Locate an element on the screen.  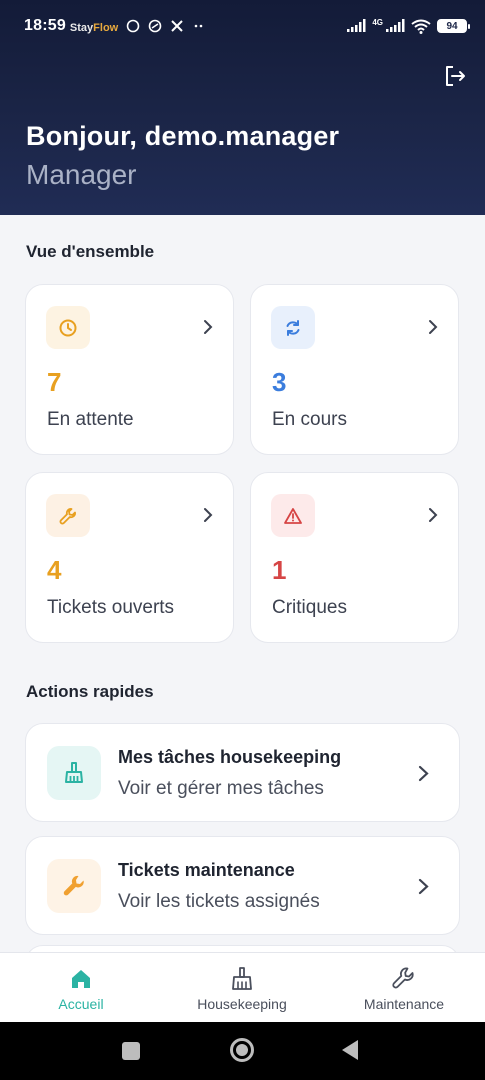
stat-card-open-tickets: 4 Tickets ouverts is located at coordinates (129, 557).